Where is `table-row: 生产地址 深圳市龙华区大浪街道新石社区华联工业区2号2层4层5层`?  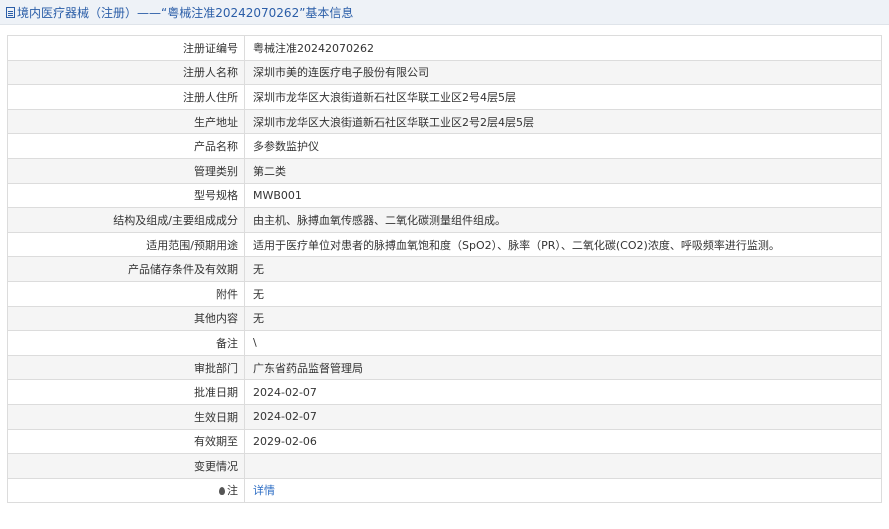 table-row: 生产地址 深圳市龙华区大浪街道新石社区华联工业区2号2层4层5层 is located at coordinates (444, 121).